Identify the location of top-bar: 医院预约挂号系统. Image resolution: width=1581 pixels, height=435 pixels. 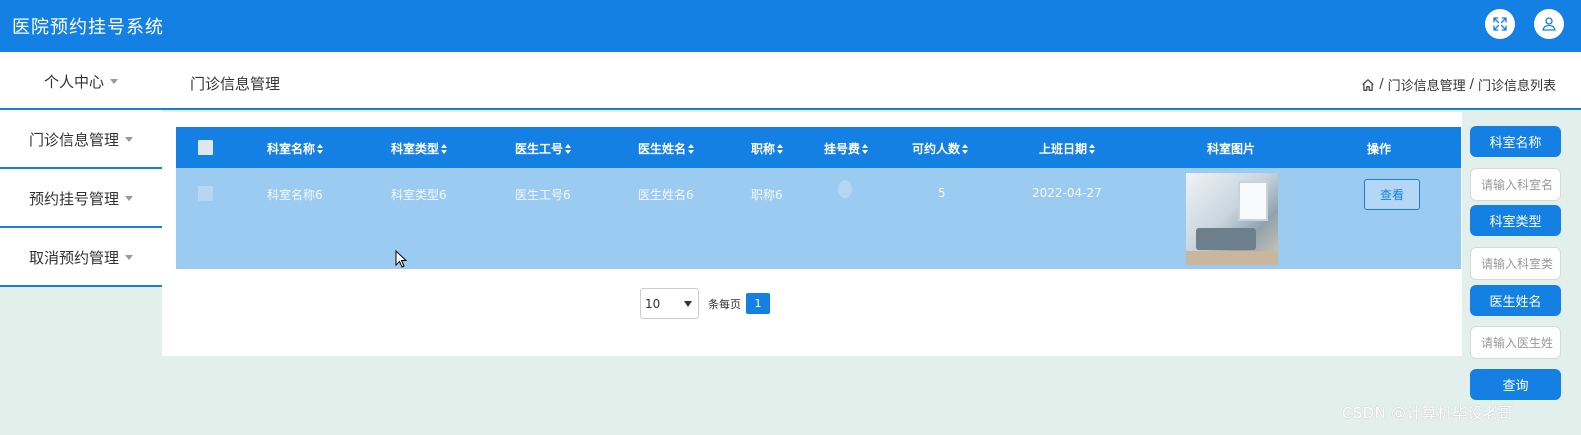
(790, 26).